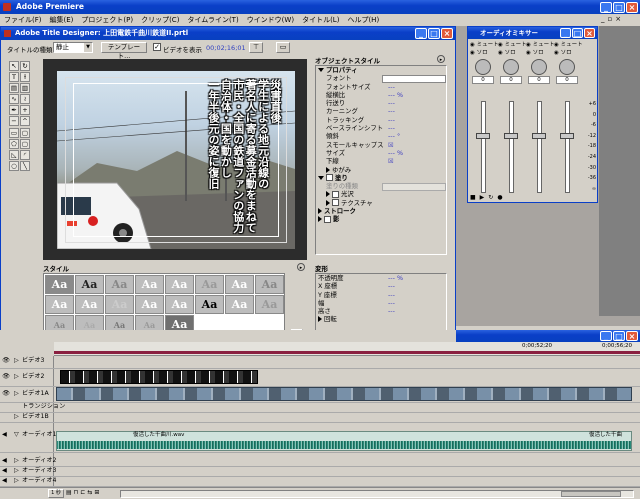 The height and width of the screenshot is (499, 640). What do you see at coordinates (475, 197) in the screenshot?
I see `stop-icon: ■` at bounding box center [475, 197].